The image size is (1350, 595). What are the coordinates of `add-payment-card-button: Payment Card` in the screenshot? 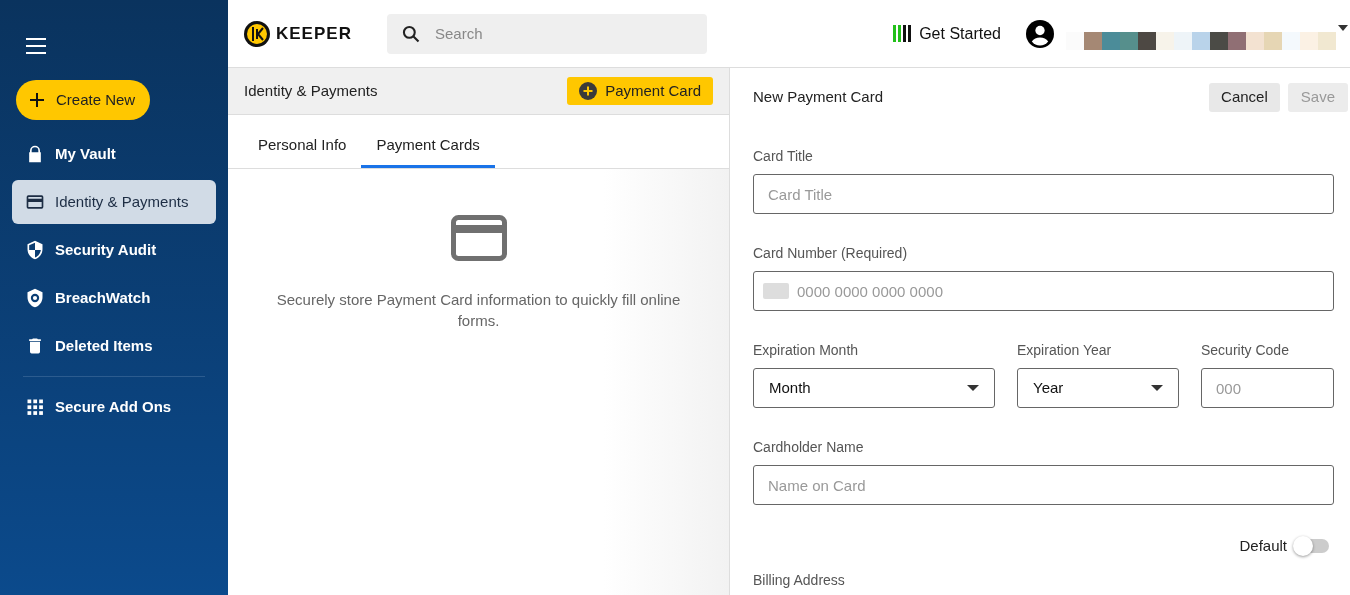 It's located at (640, 91).